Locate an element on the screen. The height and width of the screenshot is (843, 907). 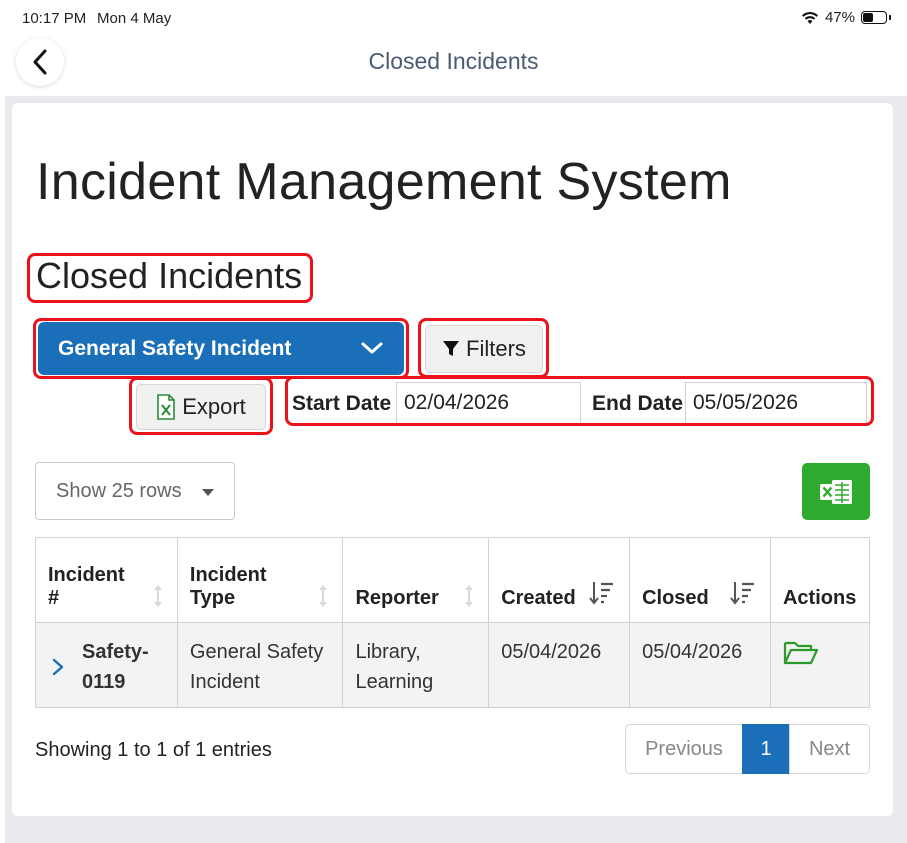
incident-id-line1: Safety- is located at coordinates (115, 652).